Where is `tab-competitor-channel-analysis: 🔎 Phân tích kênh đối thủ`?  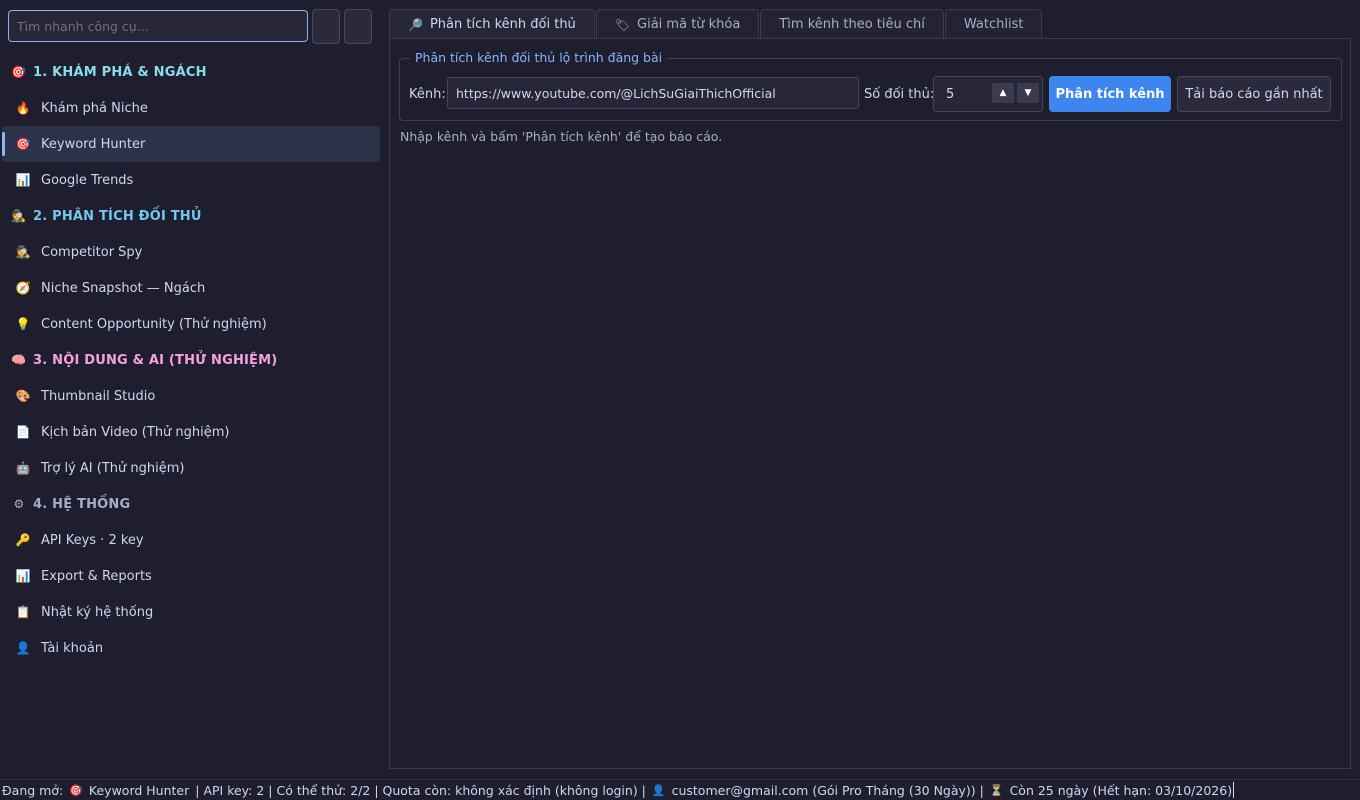
tab-competitor-channel-analysis: 🔎 Phân tích kênh đối thủ is located at coordinates (492, 24).